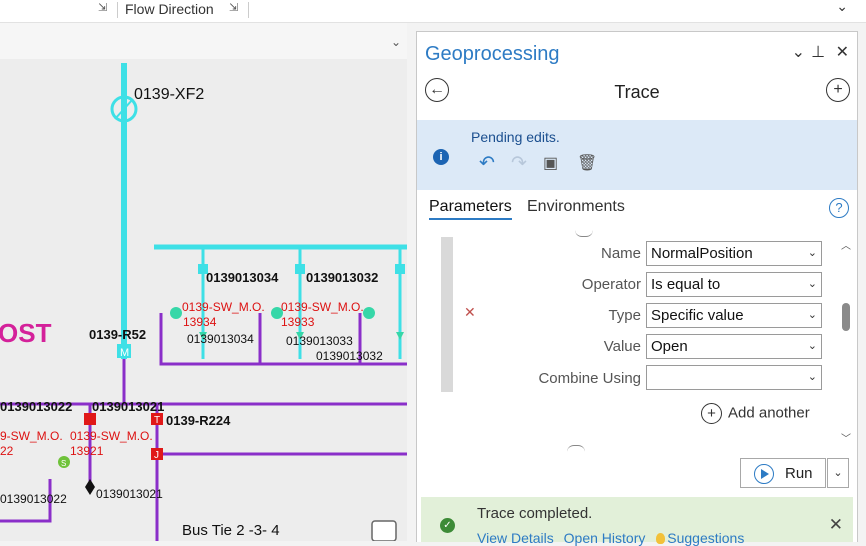 The height and width of the screenshot is (546, 866). What do you see at coordinates (396, 42) in the screenshot?
I see `map-chevron-down-icon: ⌄` at bounding box center [396, 42].